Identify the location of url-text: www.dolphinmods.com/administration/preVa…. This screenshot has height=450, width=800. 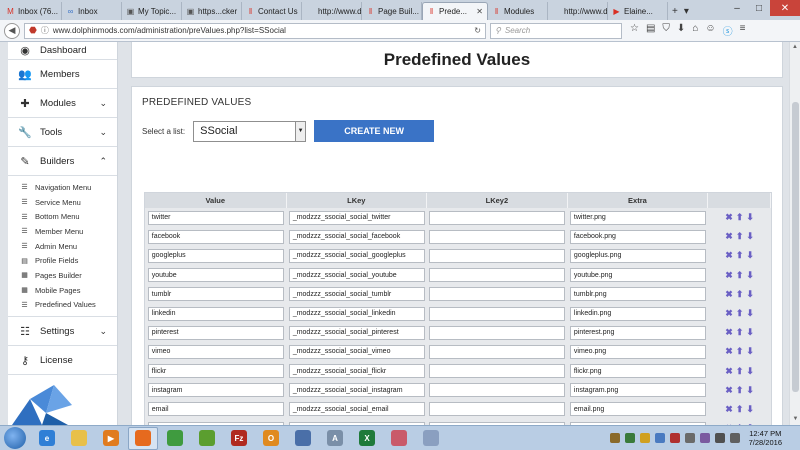
(261, 30).